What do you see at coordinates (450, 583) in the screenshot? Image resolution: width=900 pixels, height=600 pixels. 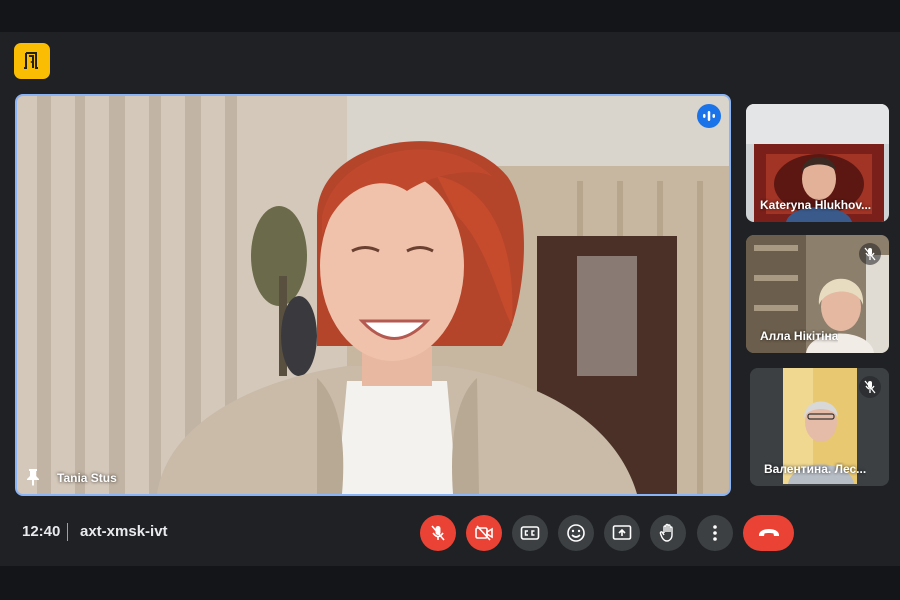 I see `bottom-band` at bounding box center [450, 583].